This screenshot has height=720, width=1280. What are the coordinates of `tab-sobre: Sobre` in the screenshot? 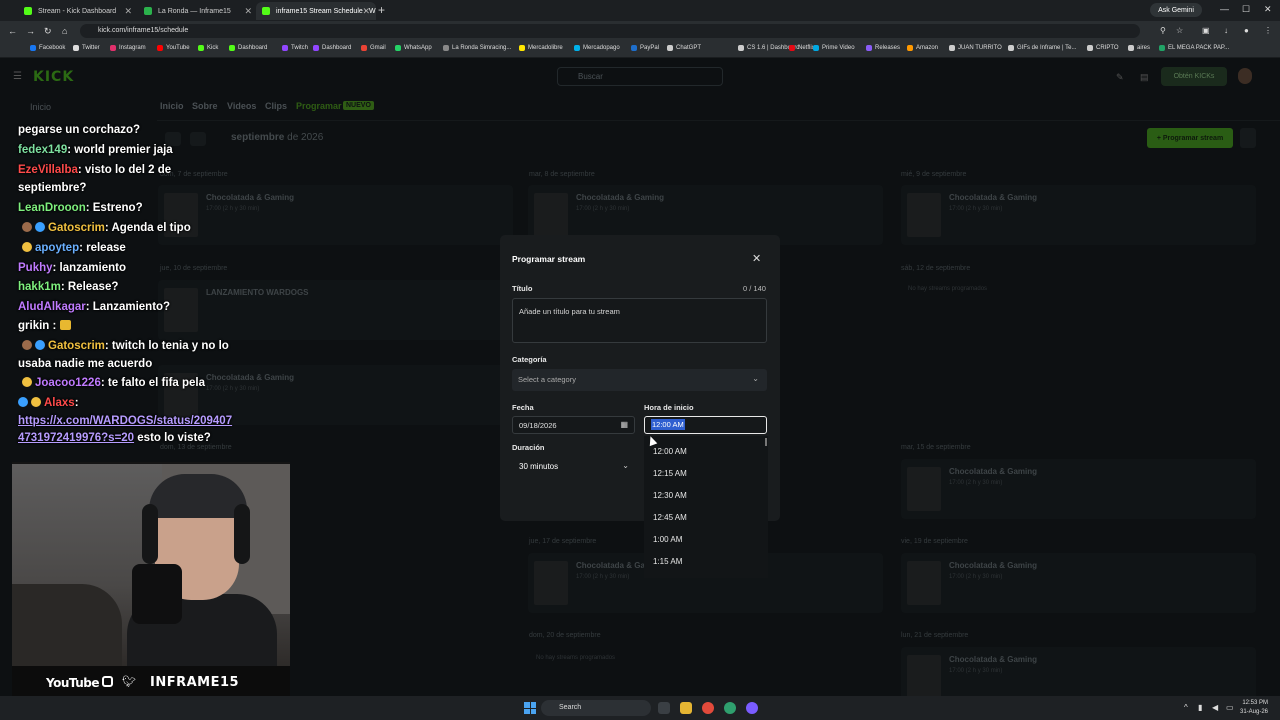 It's located at (205, 106).